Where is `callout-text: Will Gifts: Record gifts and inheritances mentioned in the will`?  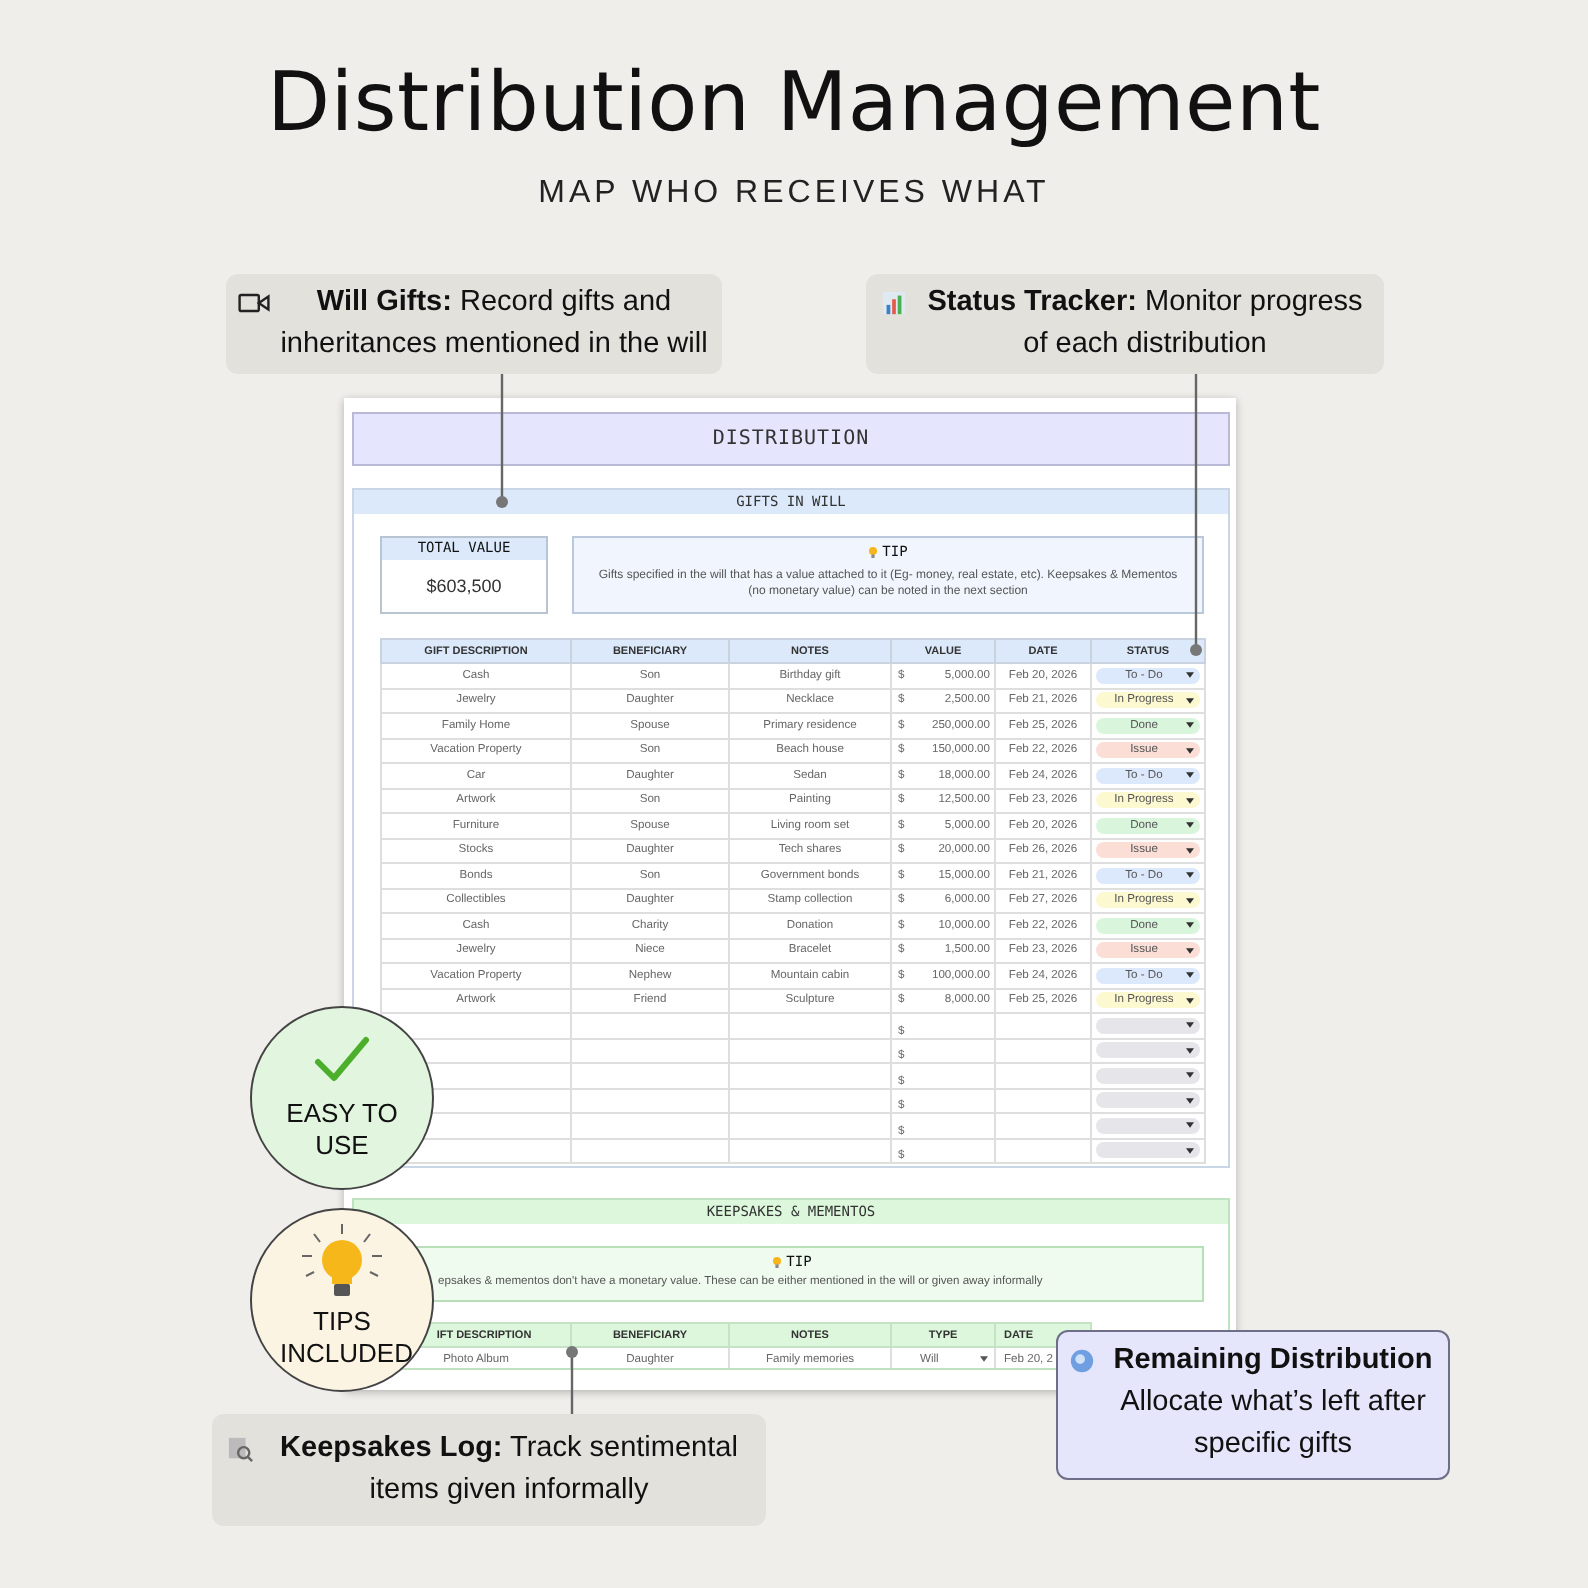
callout-text: Will Gifts: Record gifts and inheritances mentioned in the will is located at coordinates (494, 324).